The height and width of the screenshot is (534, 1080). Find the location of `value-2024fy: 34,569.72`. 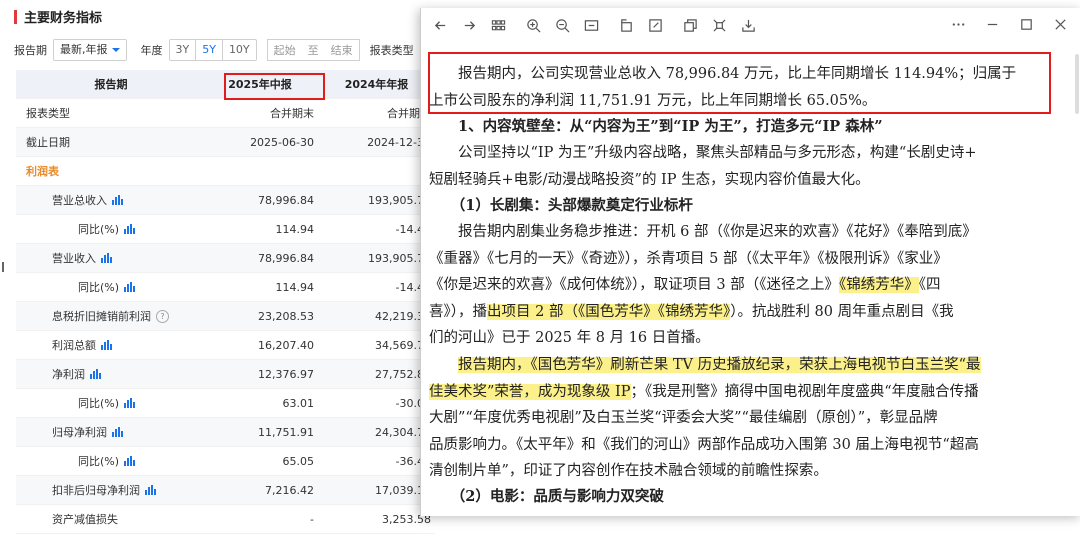

value-2024fy: 34,569.72 is located at coordinates (403, 345).